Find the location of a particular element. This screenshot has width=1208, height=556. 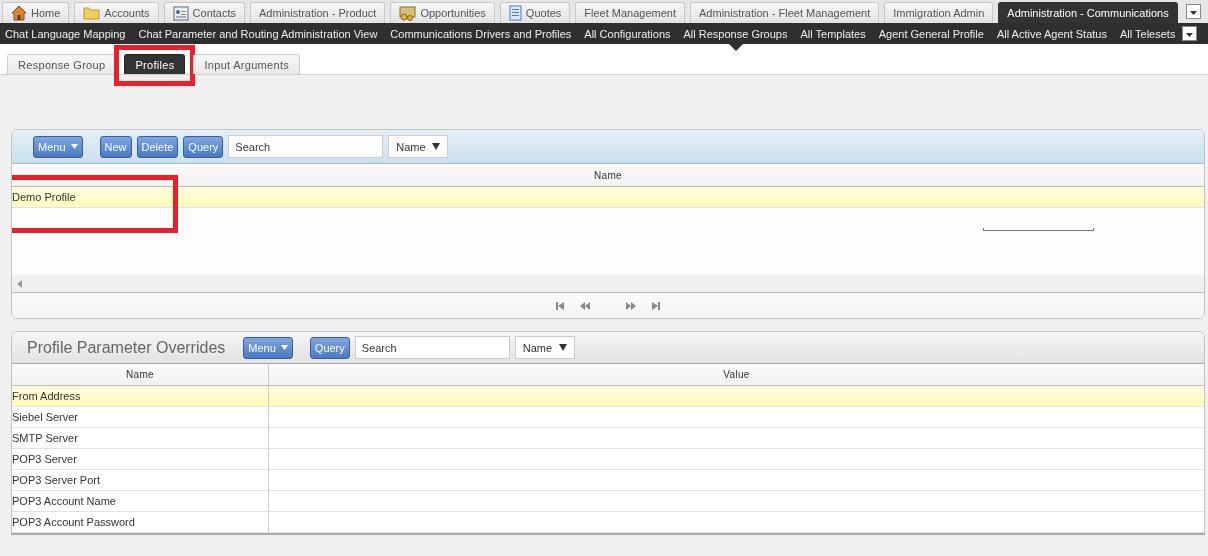

screen-tab: Opportunities is located at coordinates (442, 12).